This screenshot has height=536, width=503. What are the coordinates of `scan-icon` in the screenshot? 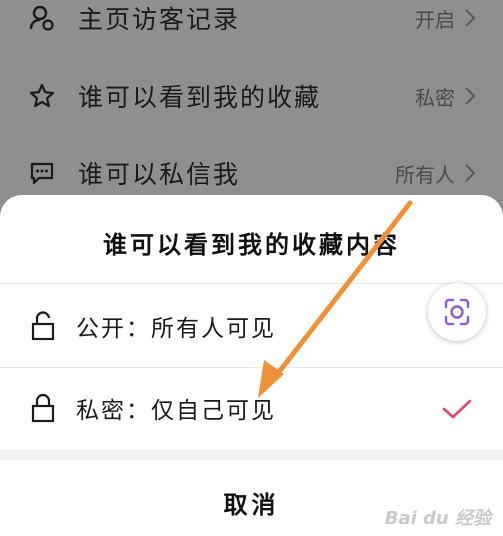 It's located at (457, 312).